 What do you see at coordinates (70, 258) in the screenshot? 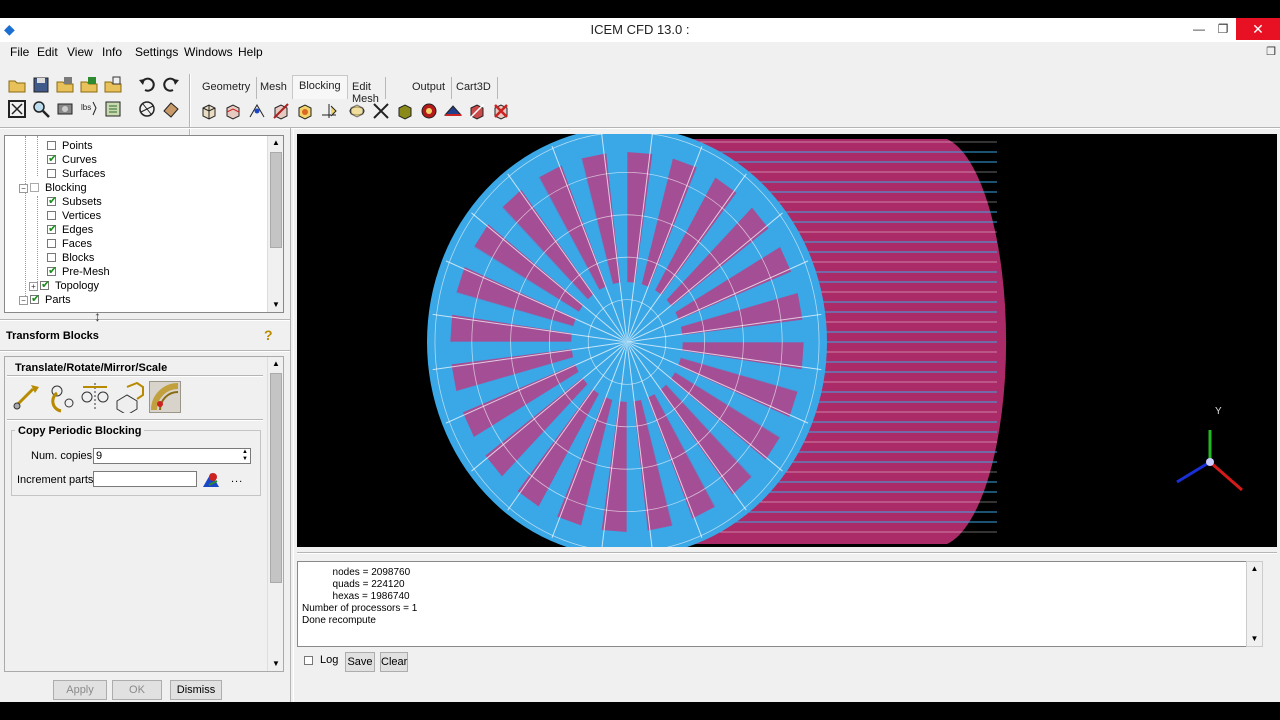
I see `tree-item-blocks: Blocks` at bounding box center [70, 258].